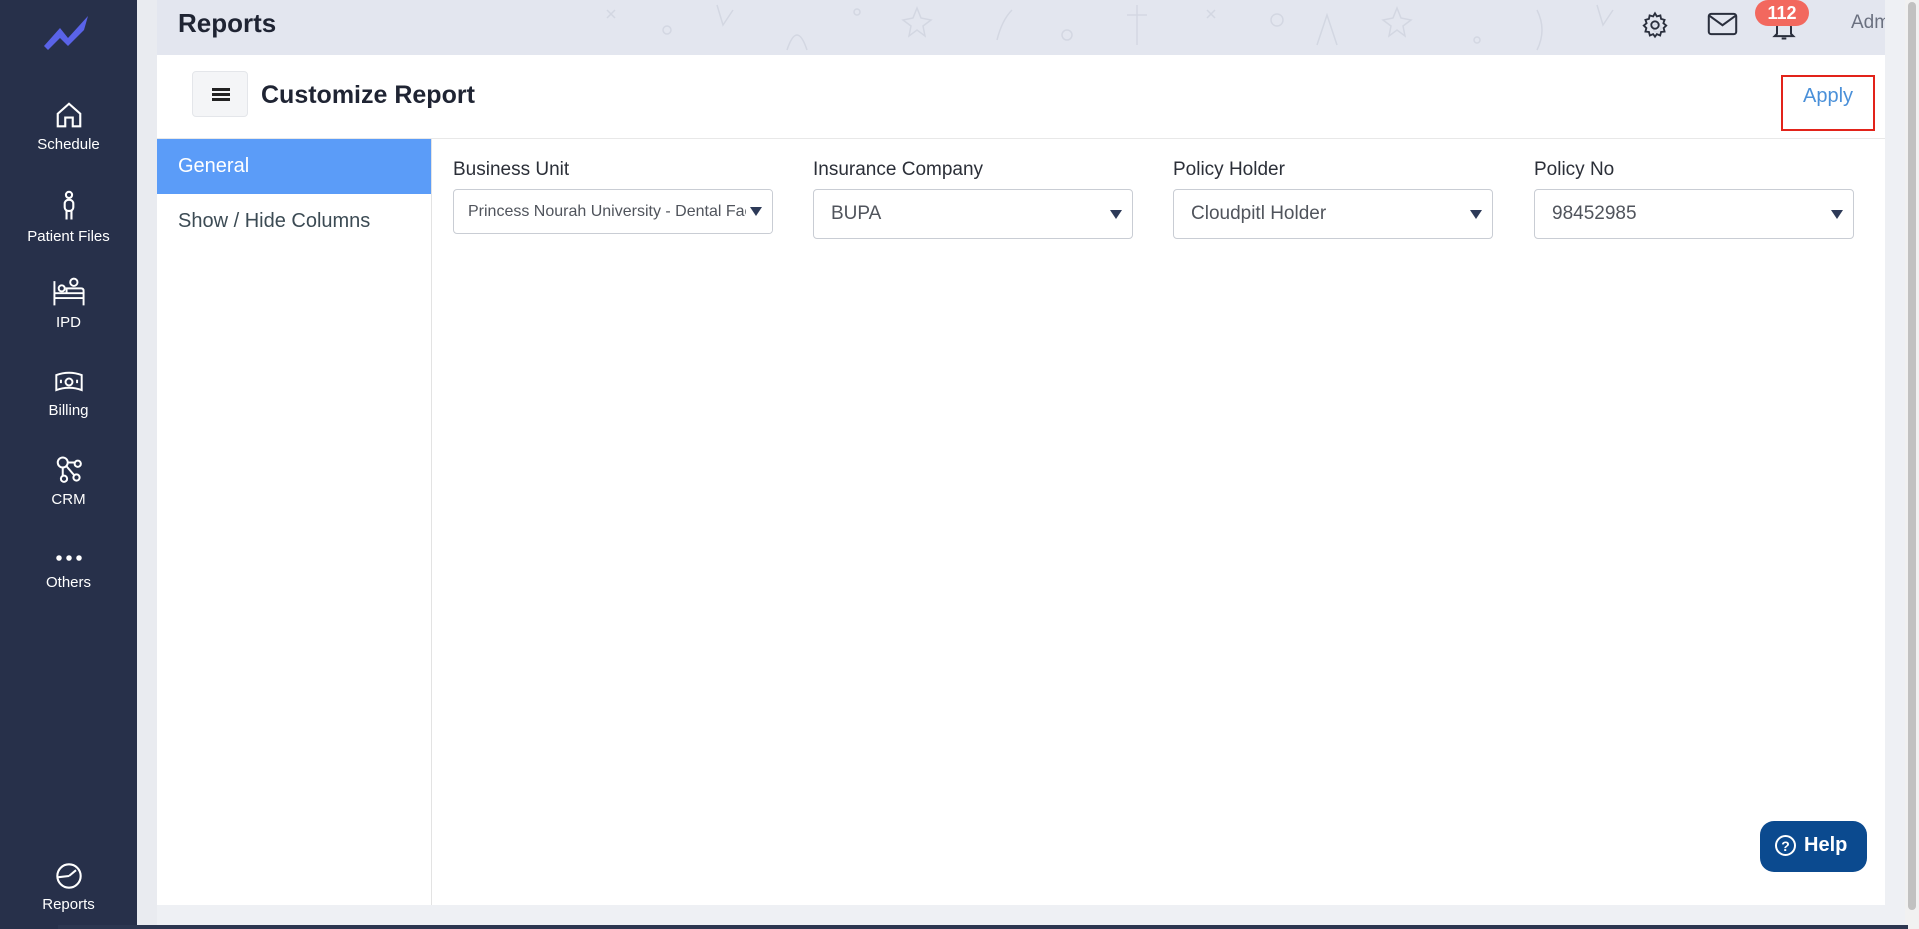  I want to click on apply-button: Apply, so click(1828, 96).